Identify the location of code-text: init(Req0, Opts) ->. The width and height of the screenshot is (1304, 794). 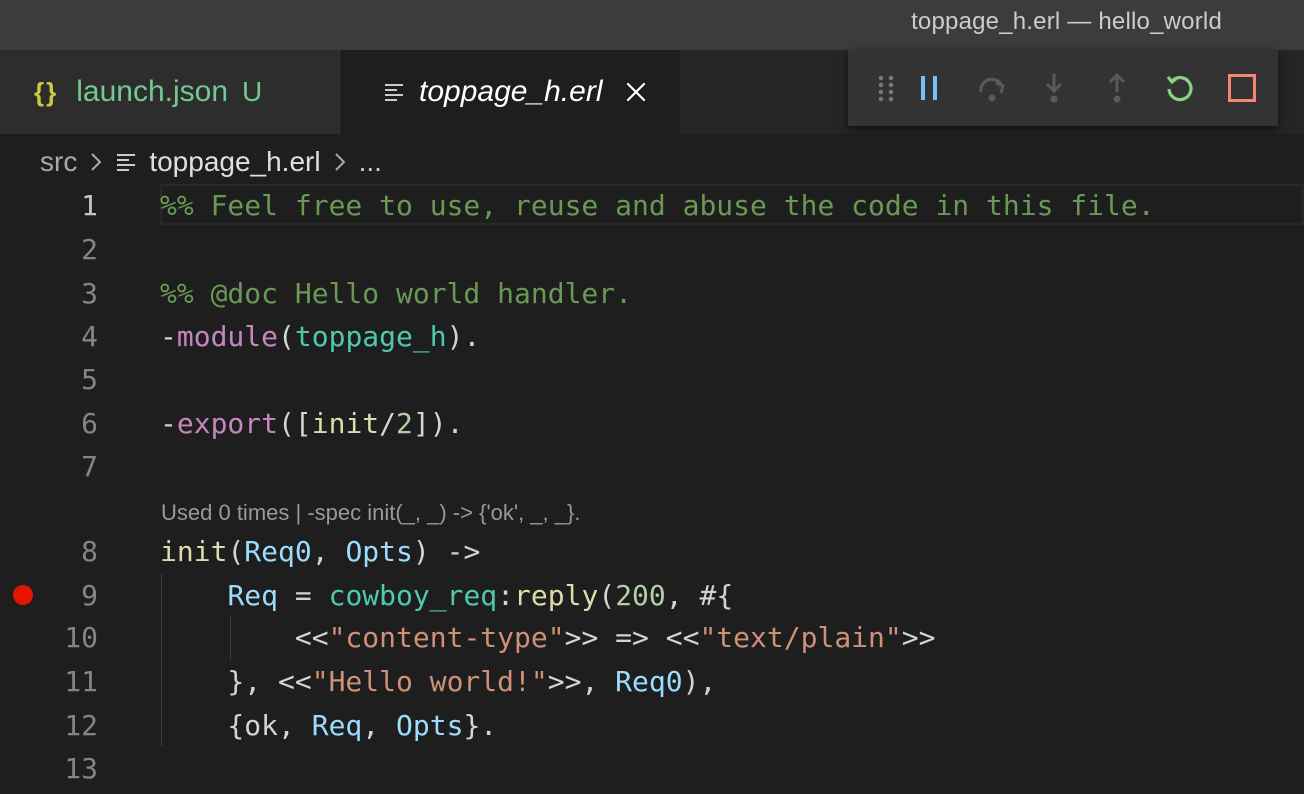
(320, 551).